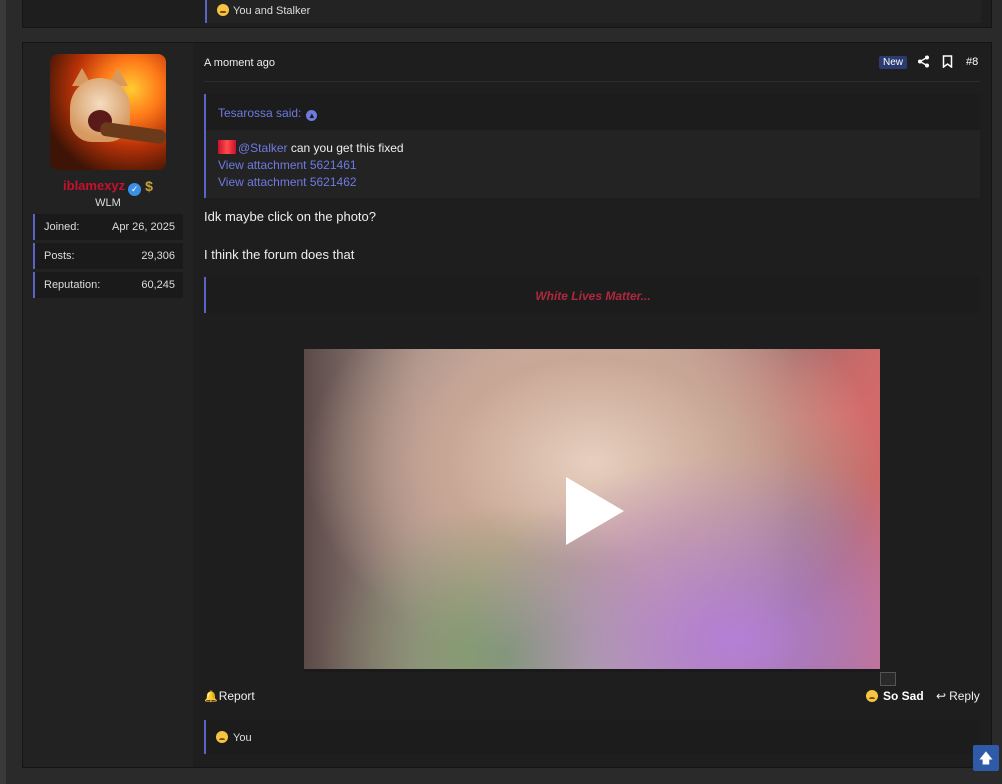 Image resolution: width=1002 pixels, height=784 pixels. What do you see at coordinates (941, 696) in the screenshot?
I see `reply-icon: ↩` at bounding box center [941, 696].